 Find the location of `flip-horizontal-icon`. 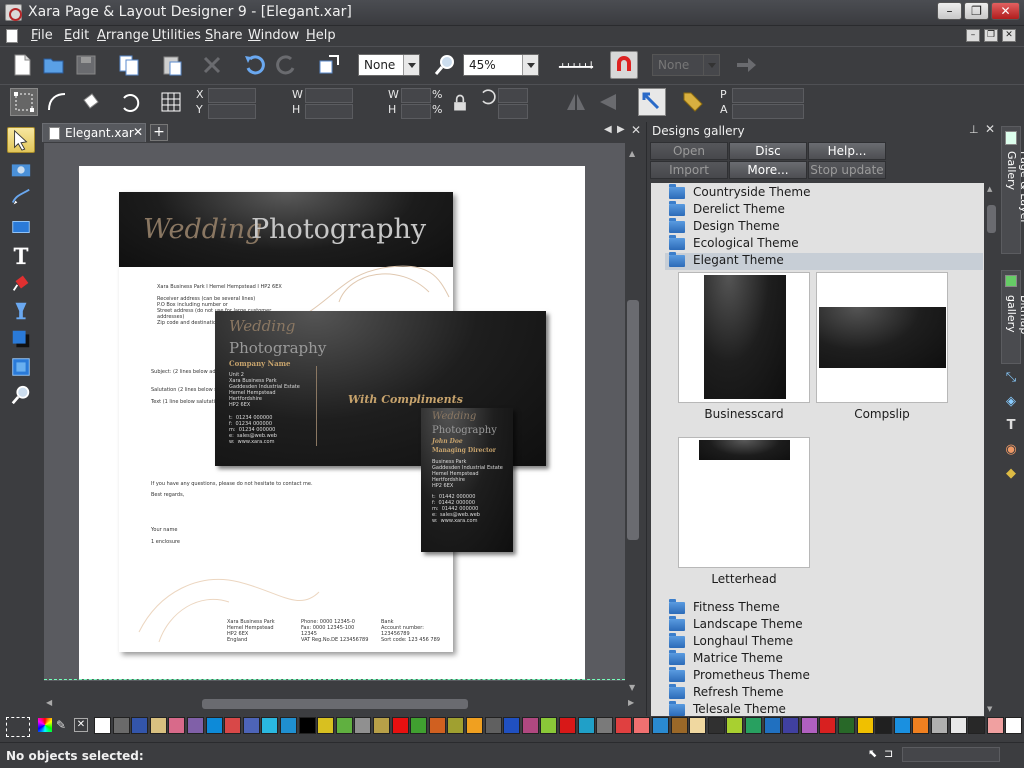

flip-horizontal-icon is located at coordinates (576, 102).